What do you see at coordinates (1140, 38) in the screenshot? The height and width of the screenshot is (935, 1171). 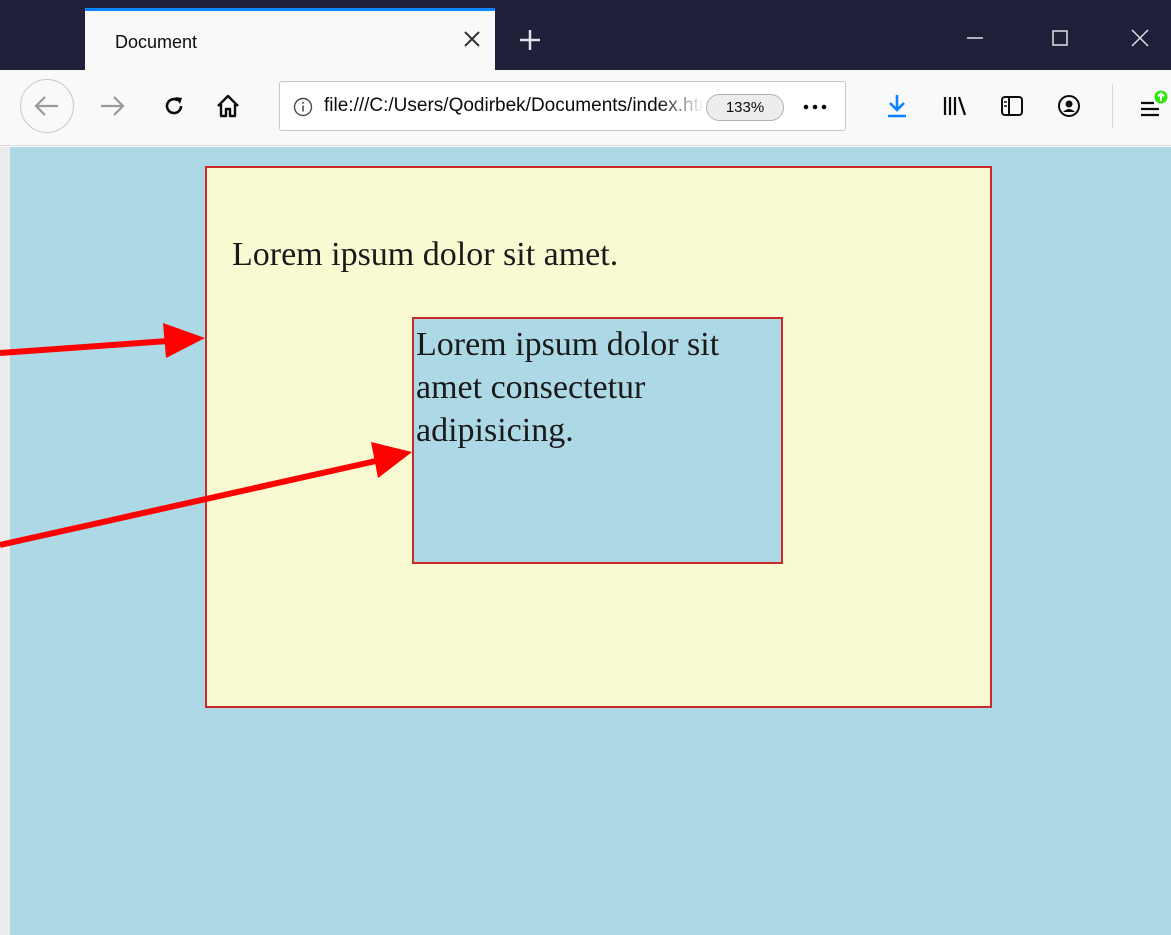 I see `window-close-icon` at bounding box center [1140, 38].